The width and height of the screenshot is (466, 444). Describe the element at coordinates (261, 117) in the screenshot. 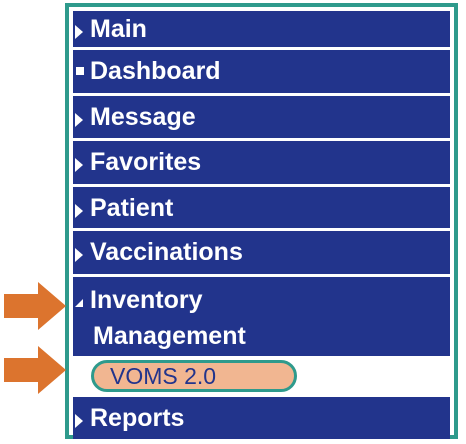

I see `menu-item-message: Message` at that location.